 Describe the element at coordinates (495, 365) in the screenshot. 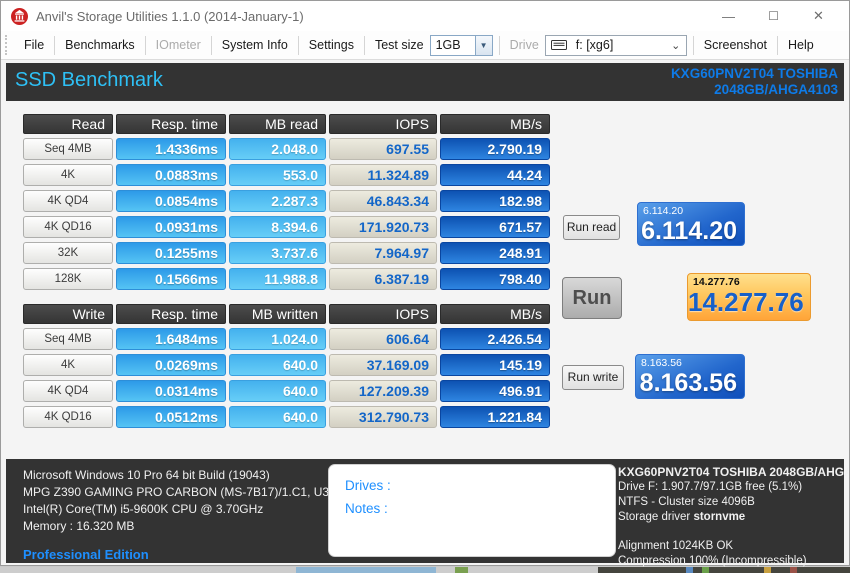

I see `write-mbs-cell: 145.19` at that location.